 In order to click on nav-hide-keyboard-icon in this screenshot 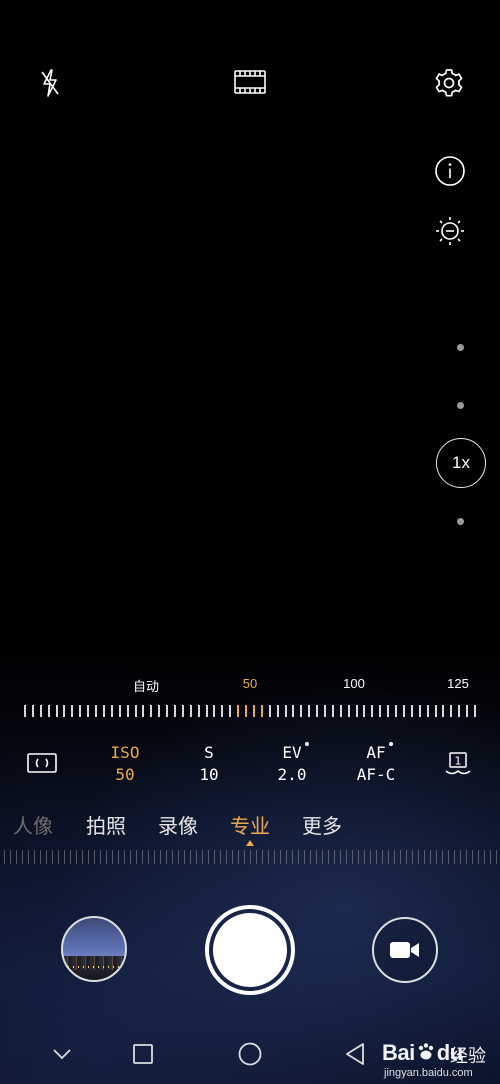, I will do `click(62, 1054)`.